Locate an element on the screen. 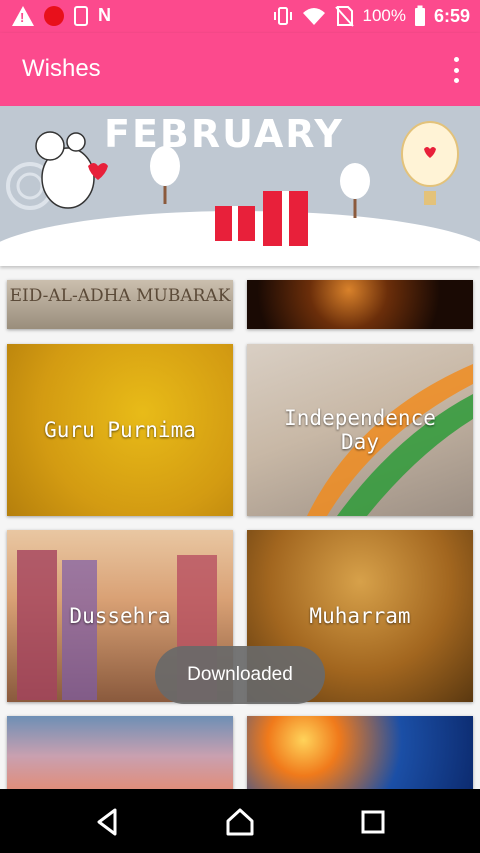  back-icon is located at coordinates (108, 822).